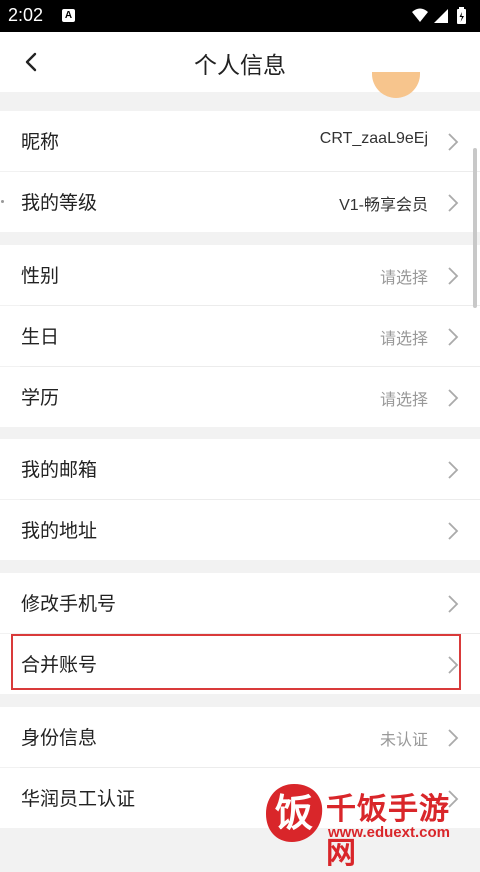 The image size is (480, 872). Describe the element at coordinates (236, 662) in the screenshot. I see `highlight-box` at that location.